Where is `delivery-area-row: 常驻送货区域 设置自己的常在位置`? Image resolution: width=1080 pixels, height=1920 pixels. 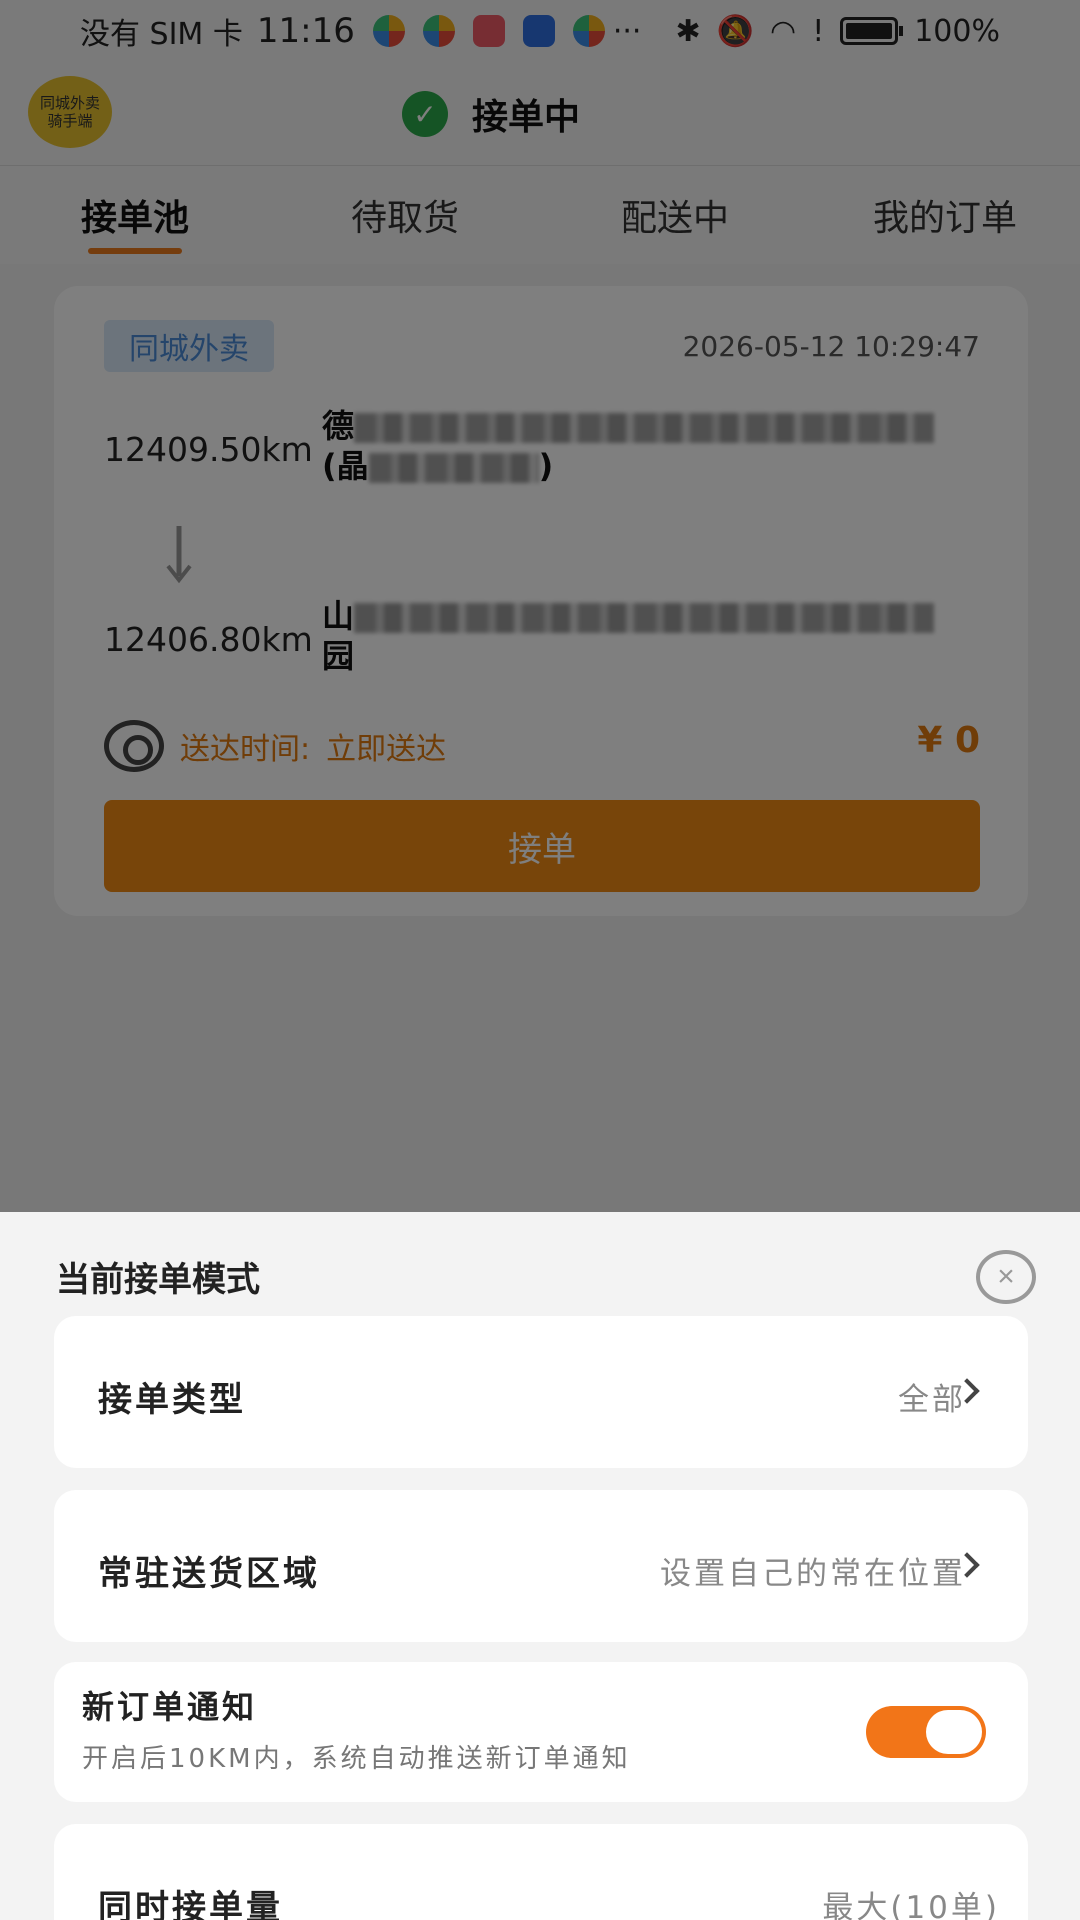
delivery-area-row: 常驻送货区域 设置自己的常在位置 is located at coordinates (541, 1566).